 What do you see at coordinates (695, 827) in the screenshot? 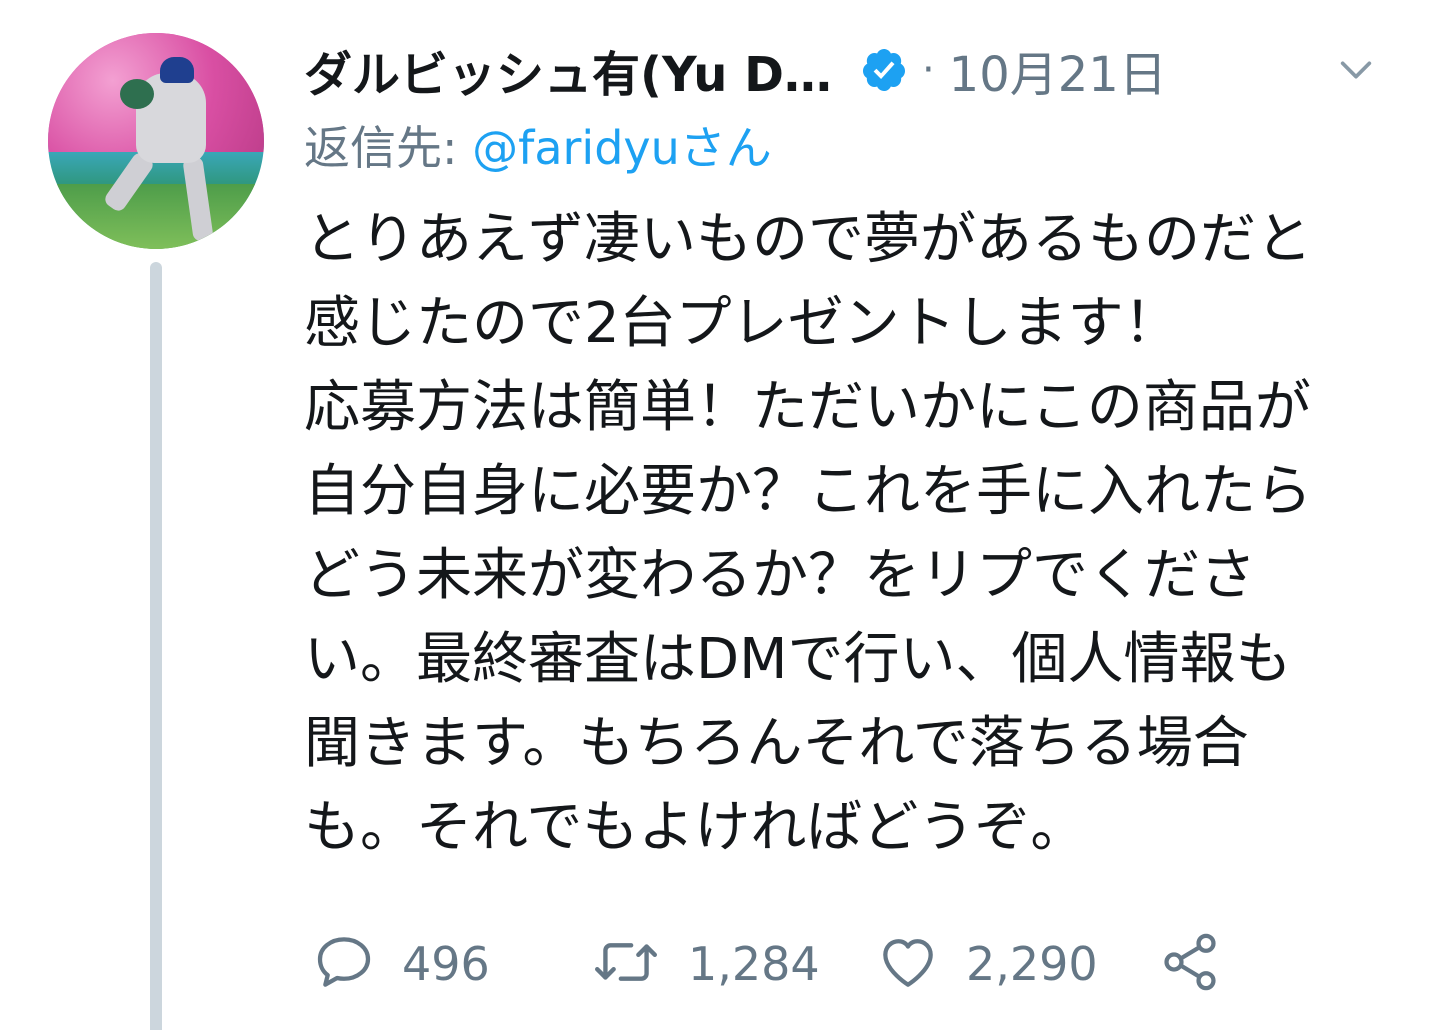
I see `tweet-text-line: も。それでもよければどうぞ。` at bounding box center [695, 827].